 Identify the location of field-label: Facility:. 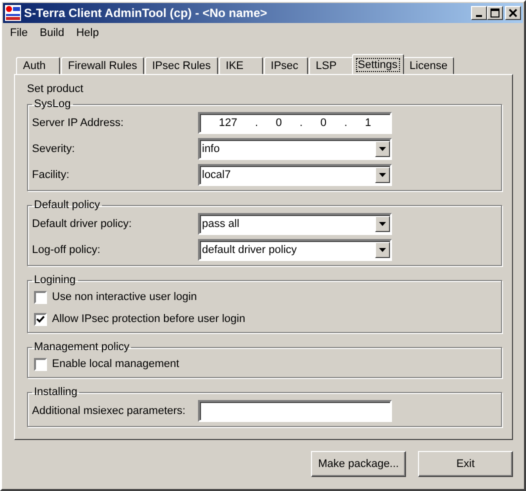
(51, 175).